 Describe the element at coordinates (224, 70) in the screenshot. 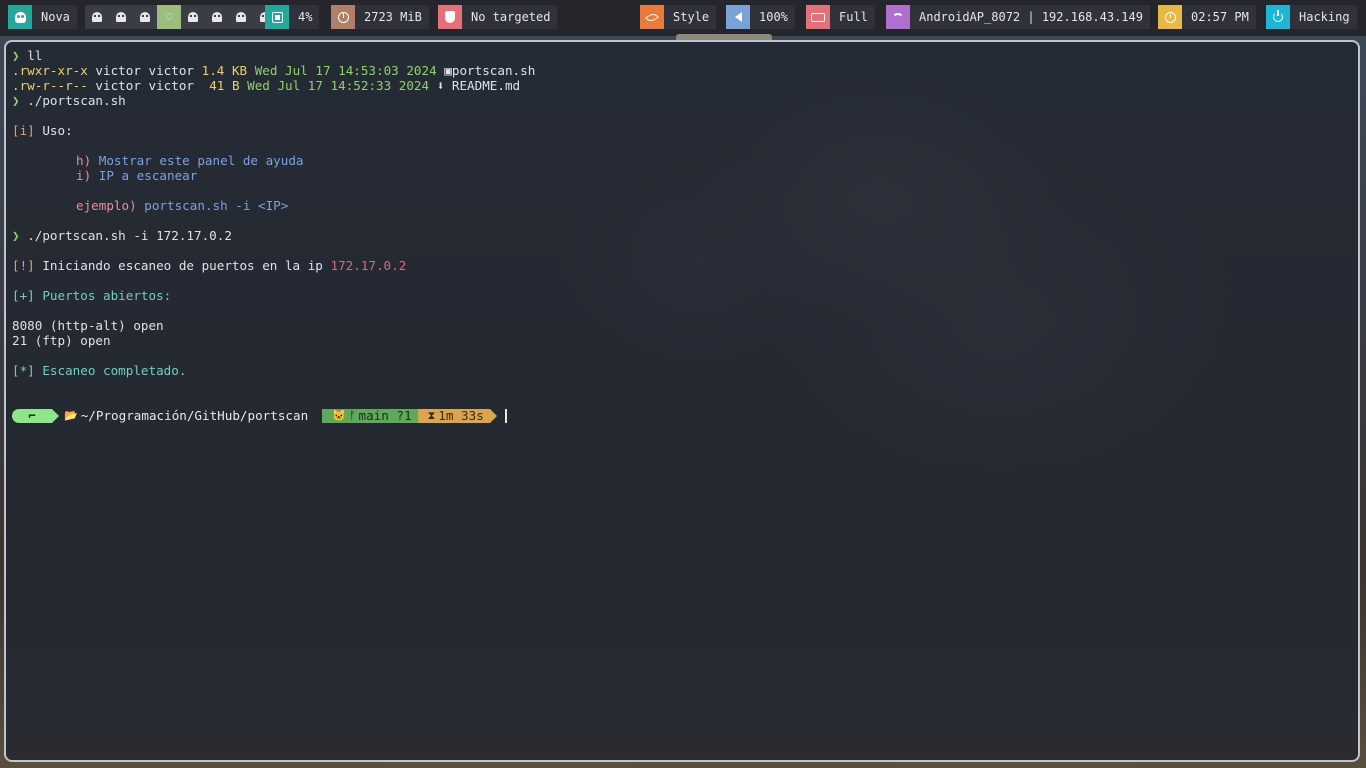

I see `file-size: 1.4 KB` at that location.